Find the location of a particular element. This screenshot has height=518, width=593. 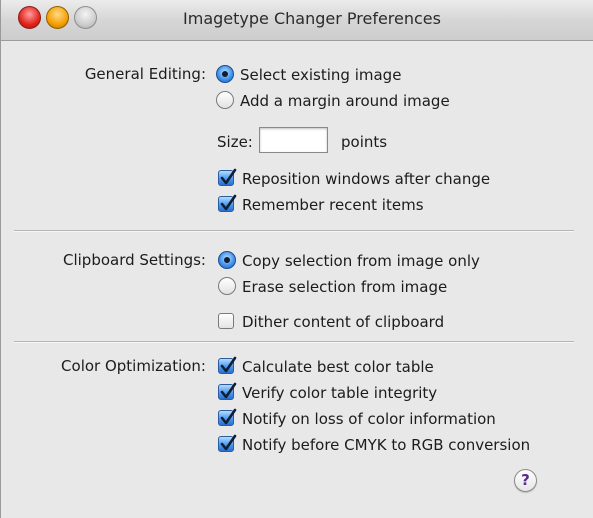

help-button: ? is located at coordinates (525, 480).